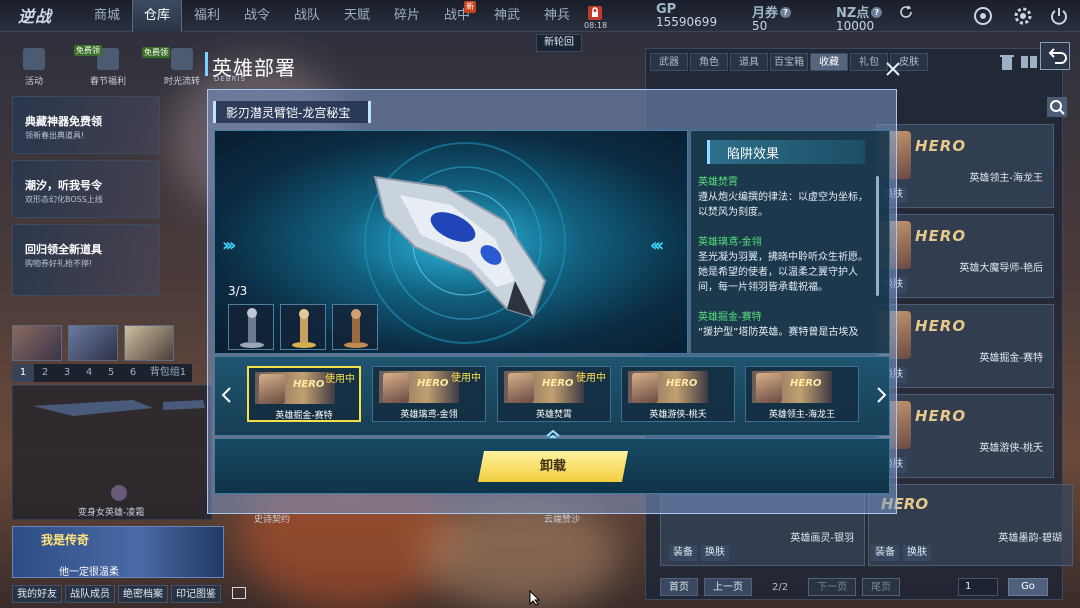  I want to click on team-members-button: 战队成员, so click(90, 594).